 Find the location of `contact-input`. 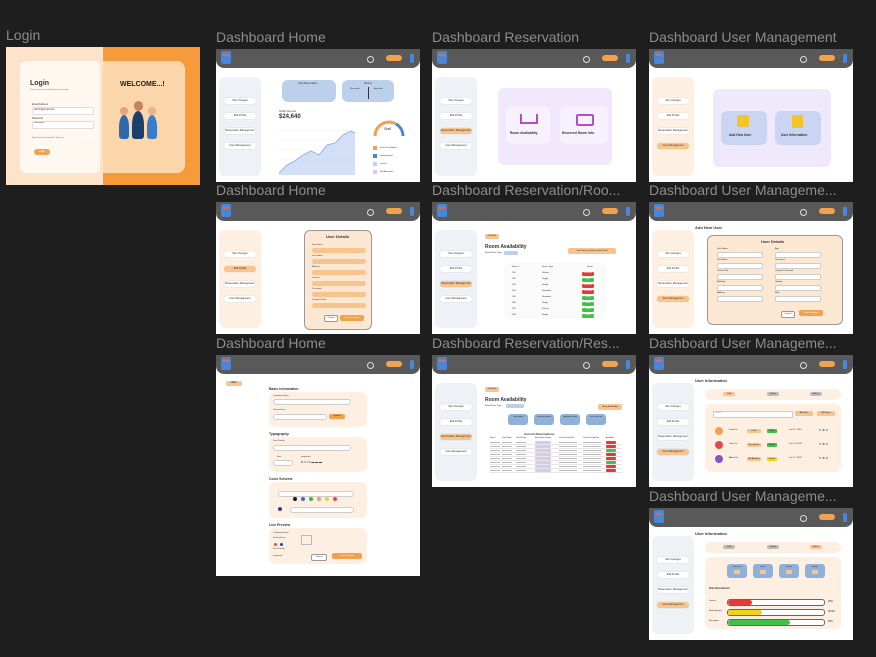

contact-input is located at coordinates (339, 283).